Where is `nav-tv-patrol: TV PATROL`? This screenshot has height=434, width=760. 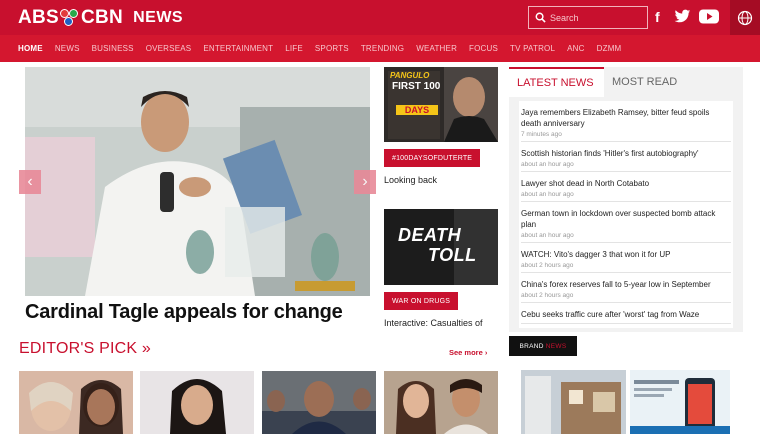
nav-tv-patrol: TV PATROL is located at coordinates (532, 48).